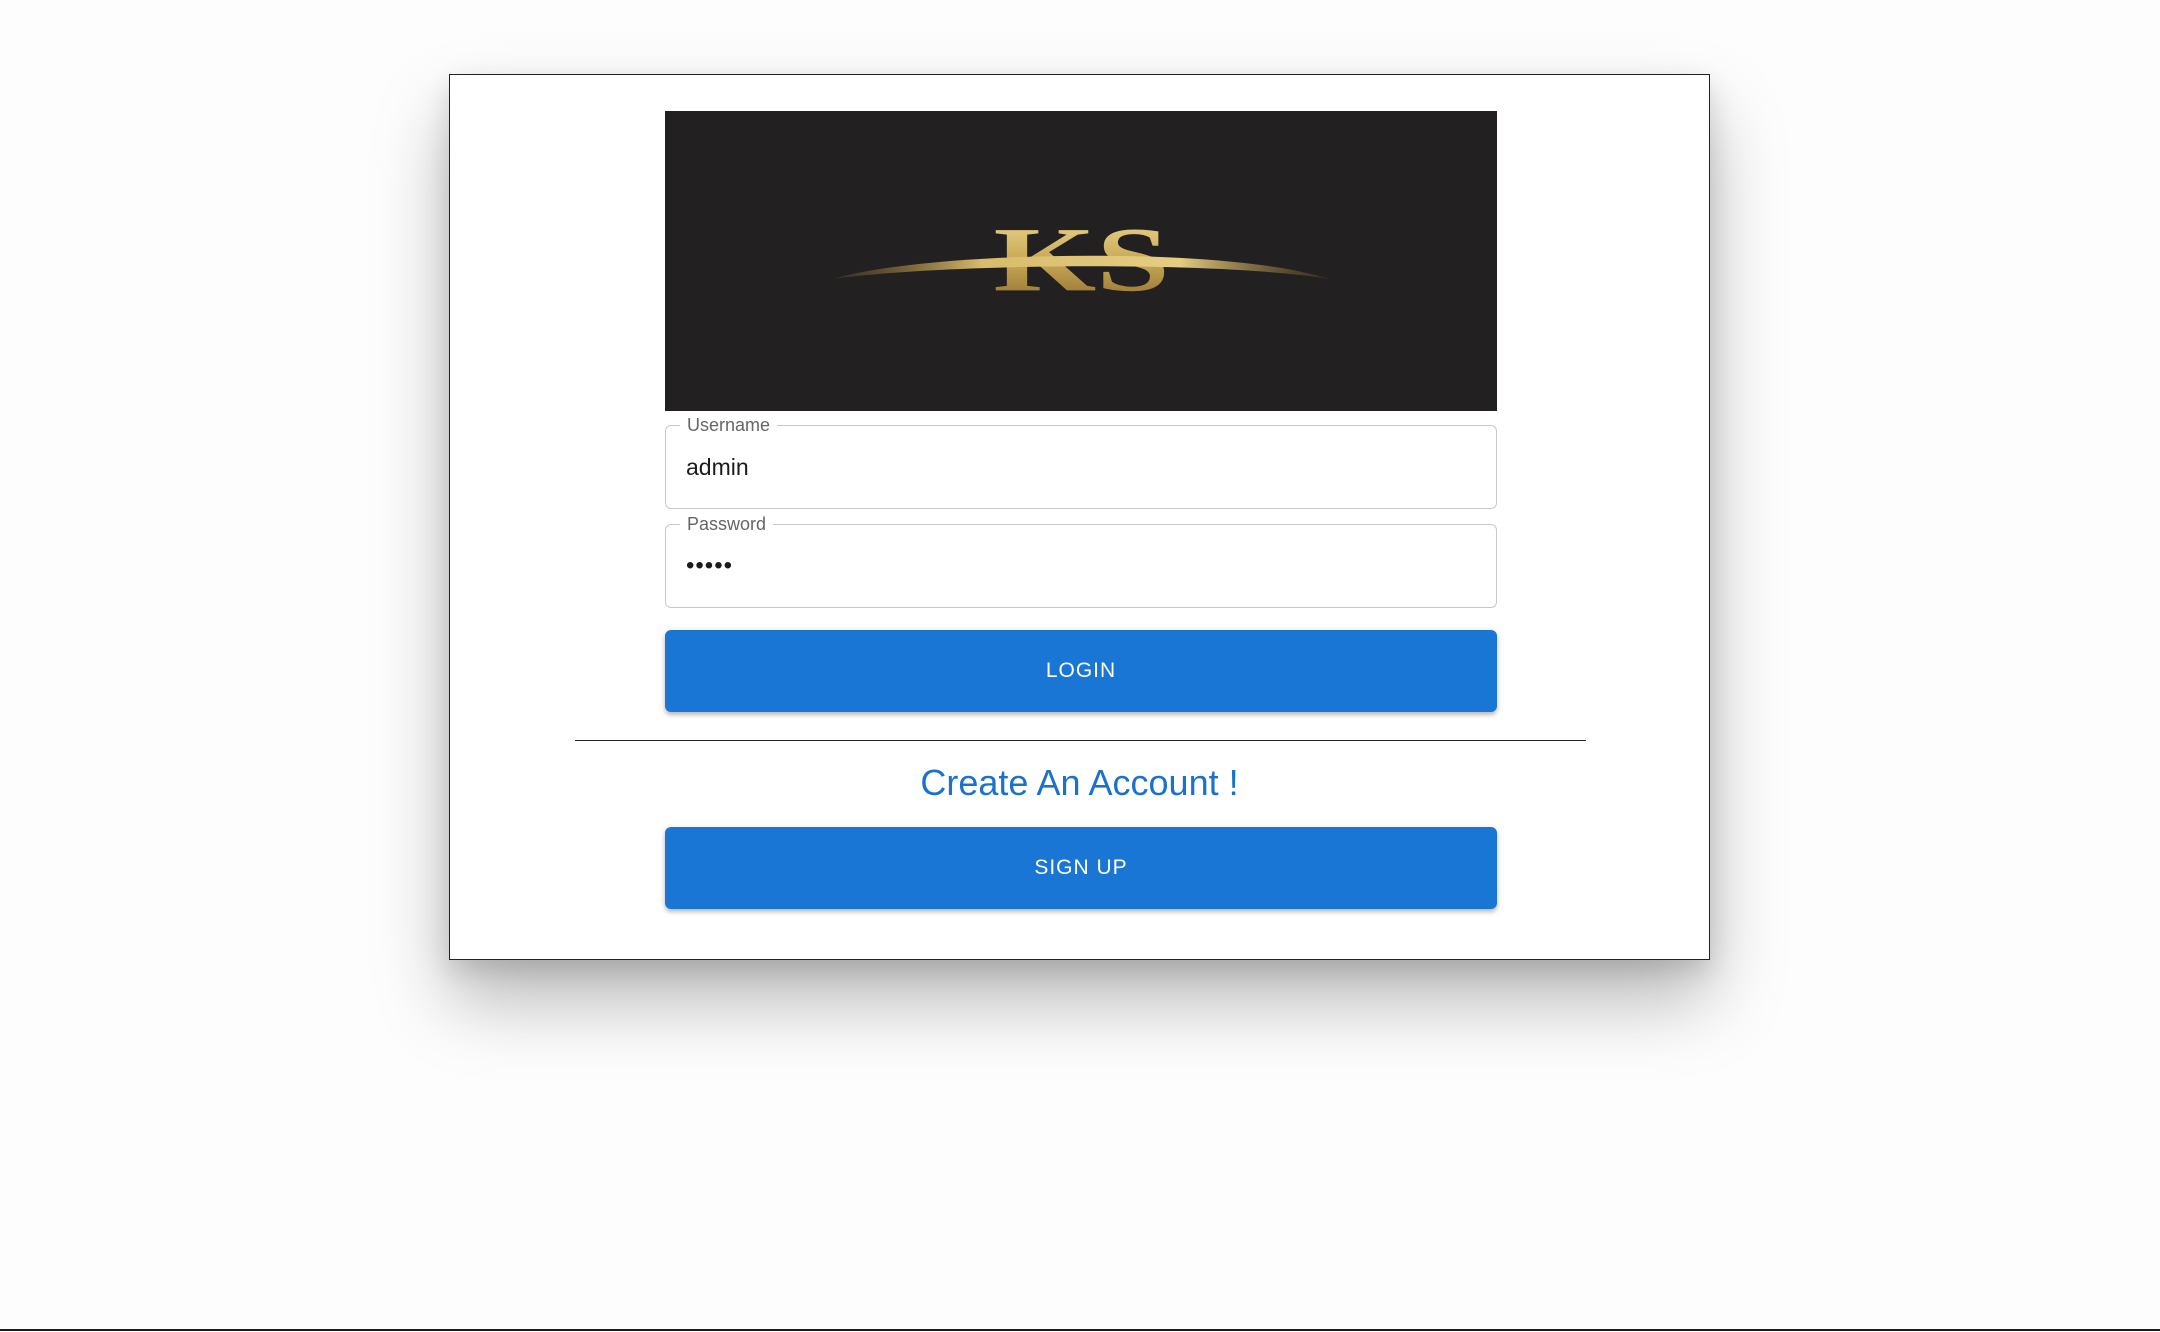 The image size is (2160, 1332). I want to click on password-field: Password, so click(1081, 560).